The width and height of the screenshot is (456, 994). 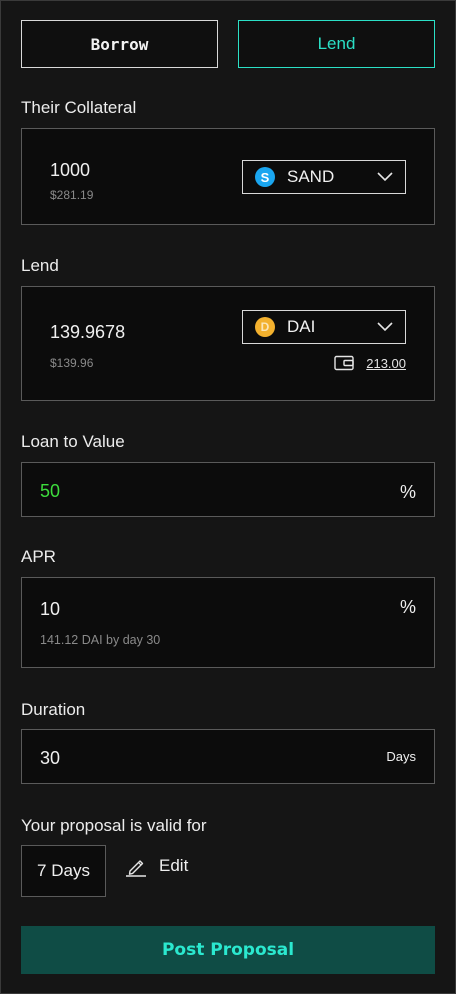 What do you see at coordinates (386, 363) in the screenshot?
I see `wallet-balance-amount: 213.00` at bounding box center [386, 363].